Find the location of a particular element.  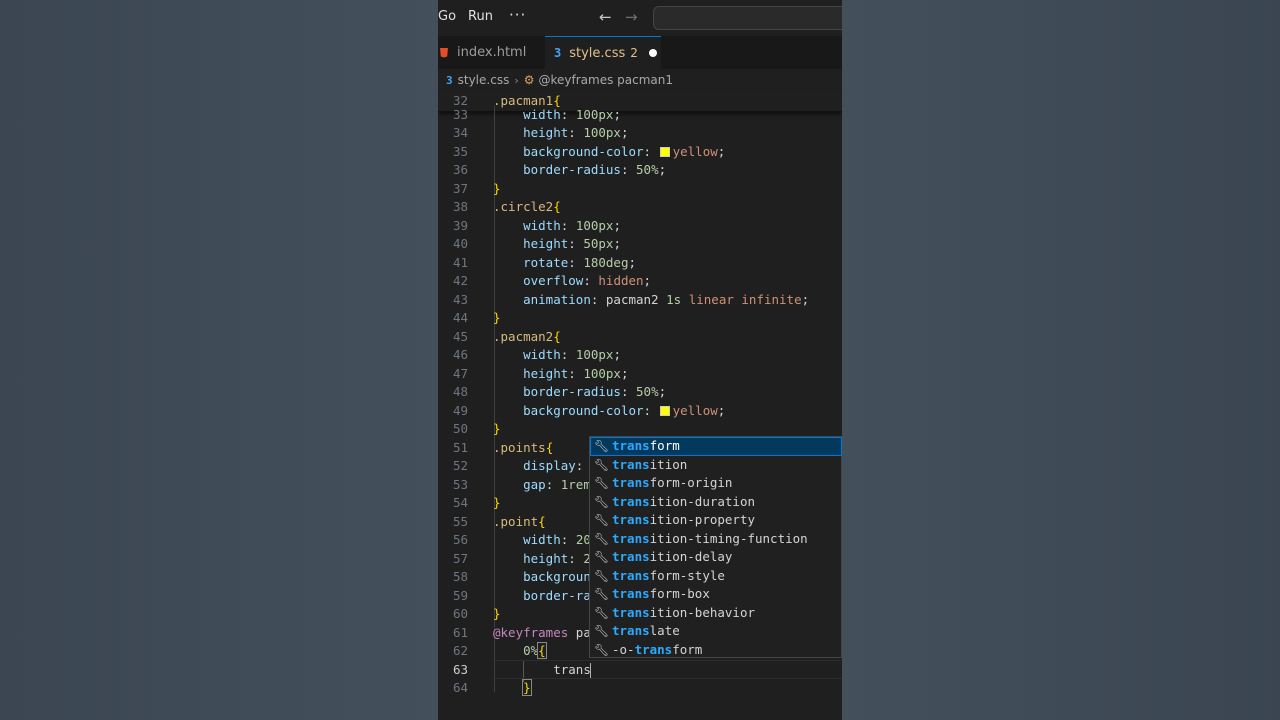

property: backgroun is located at coordinates (557, 576).